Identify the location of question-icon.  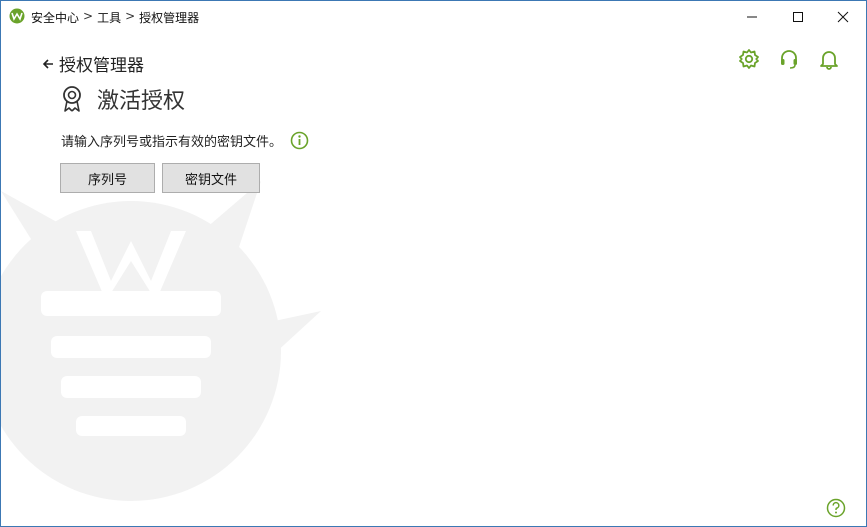
(836, 508).